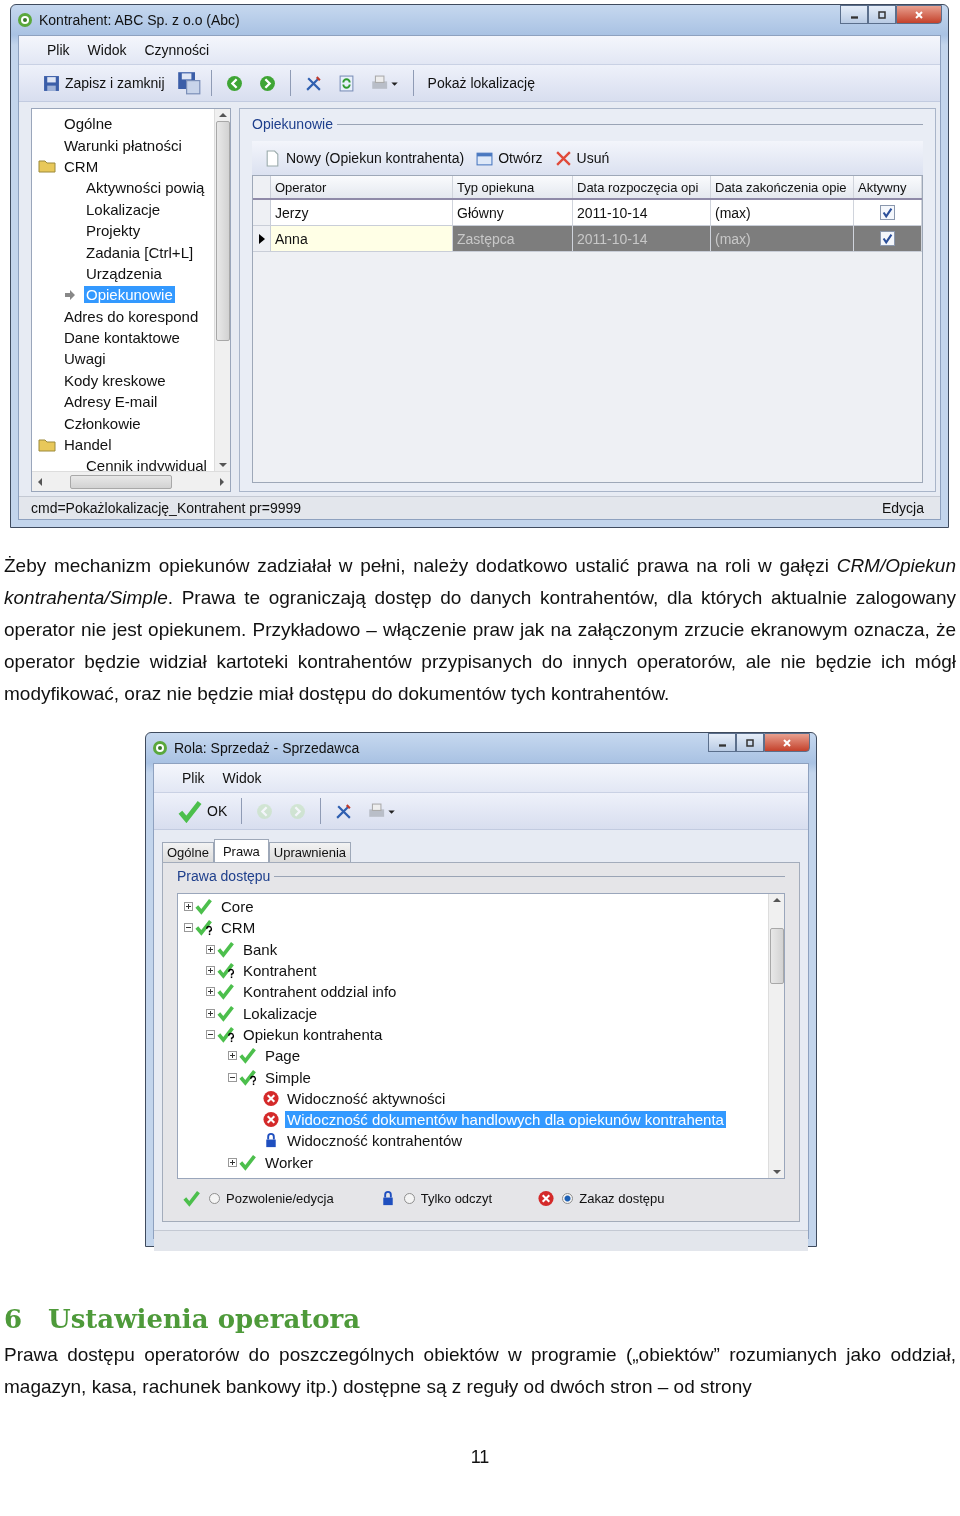 This screenshot has height=1516, width=960. I want to click on nav-item: CRM, so click(81, 166).